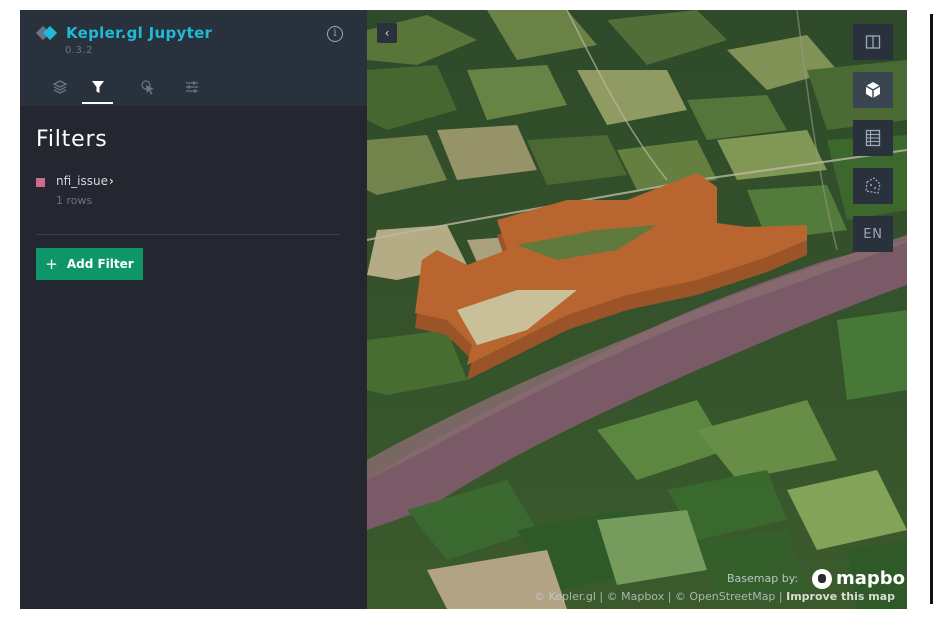 The width and height of the screenshot is (935, 617). I want to click on tab-interactions, so click(148, 90).